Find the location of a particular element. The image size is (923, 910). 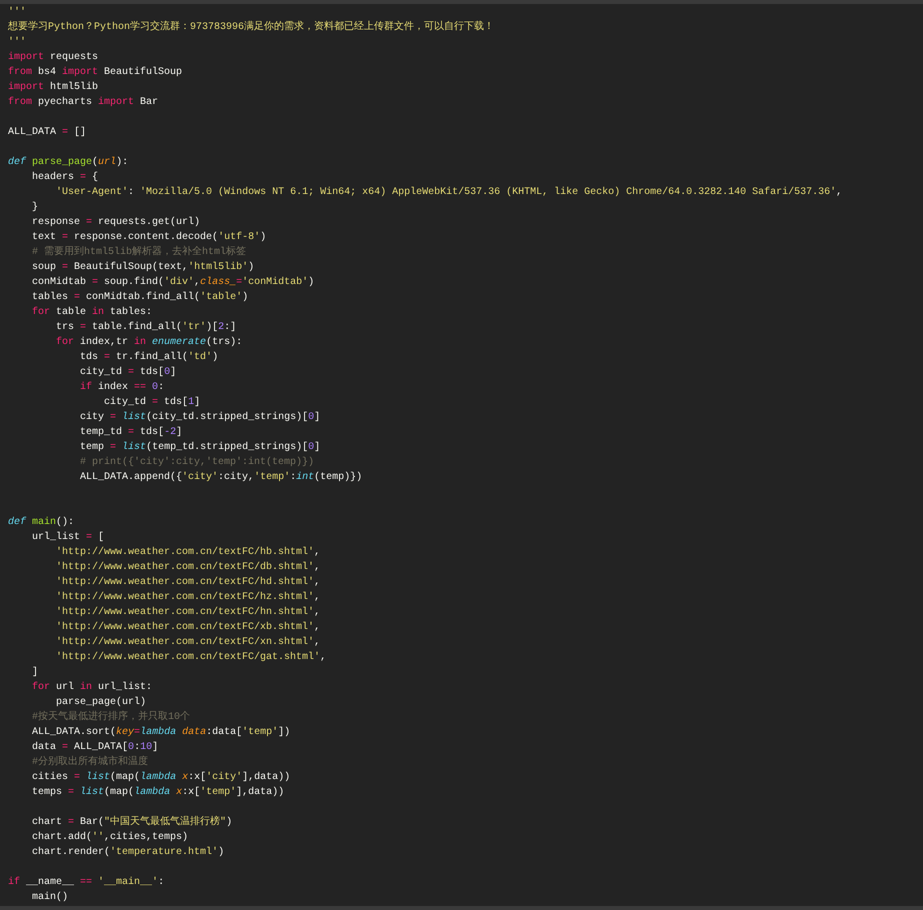

code-line: 'http://www.weather.com.cn/textFC/gat.shtml', is located at coordinates (190, 657).